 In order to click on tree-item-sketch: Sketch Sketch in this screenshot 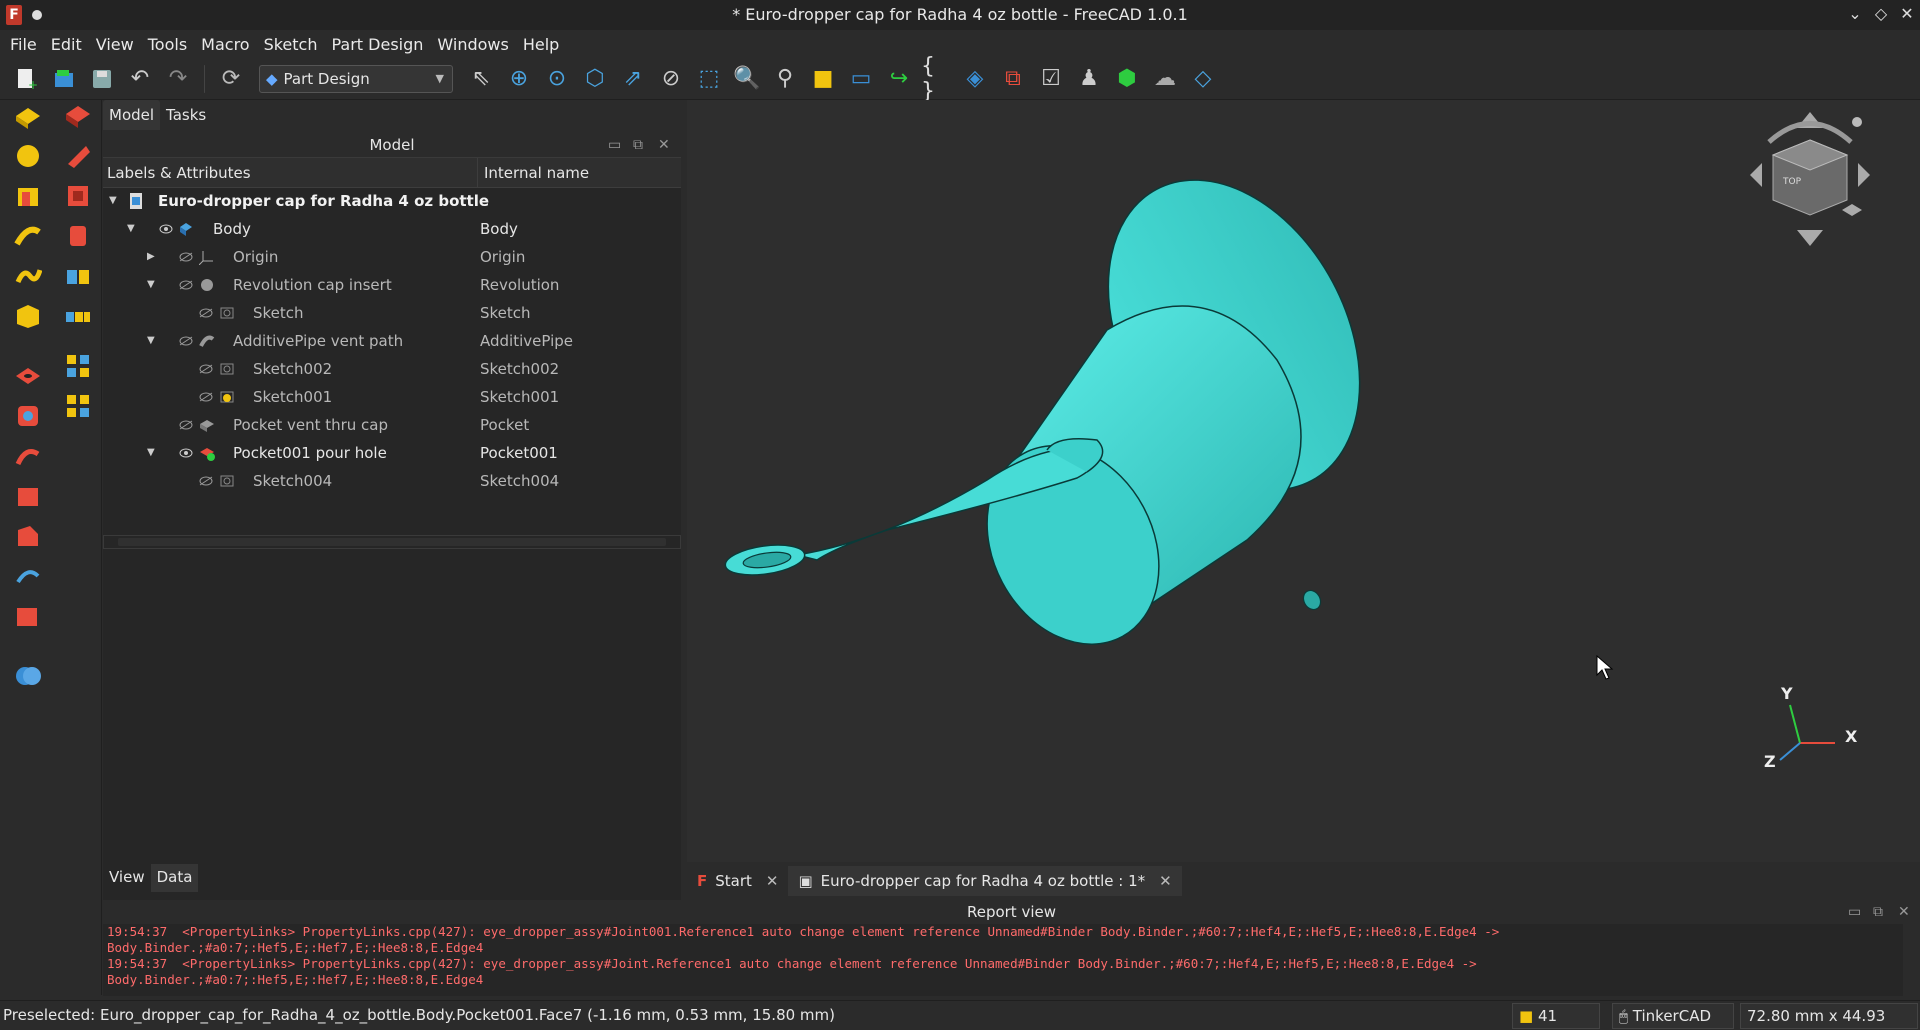, I will do `click(392, 313)`.